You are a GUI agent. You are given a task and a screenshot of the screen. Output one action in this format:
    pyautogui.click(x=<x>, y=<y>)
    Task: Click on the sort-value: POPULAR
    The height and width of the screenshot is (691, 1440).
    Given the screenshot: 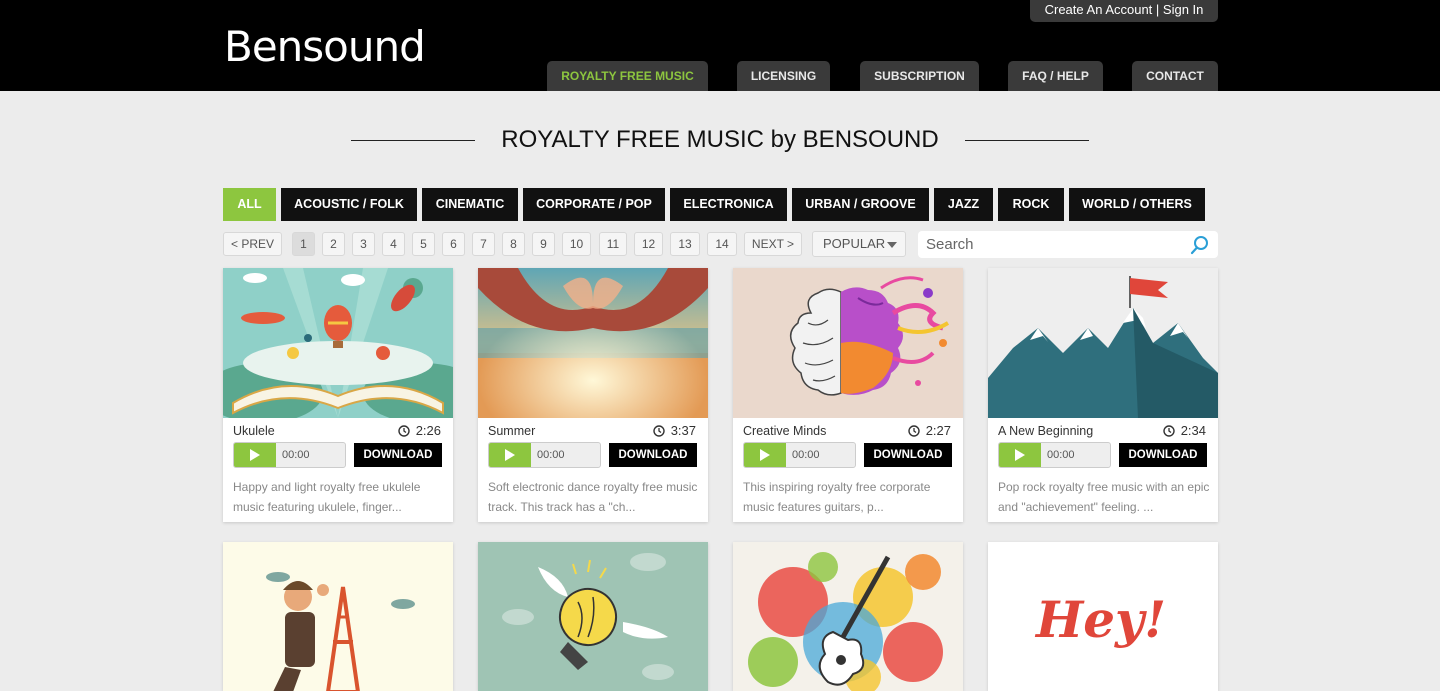 What is the action you would take?
    pyautogui.click(x=854, y=243)
    